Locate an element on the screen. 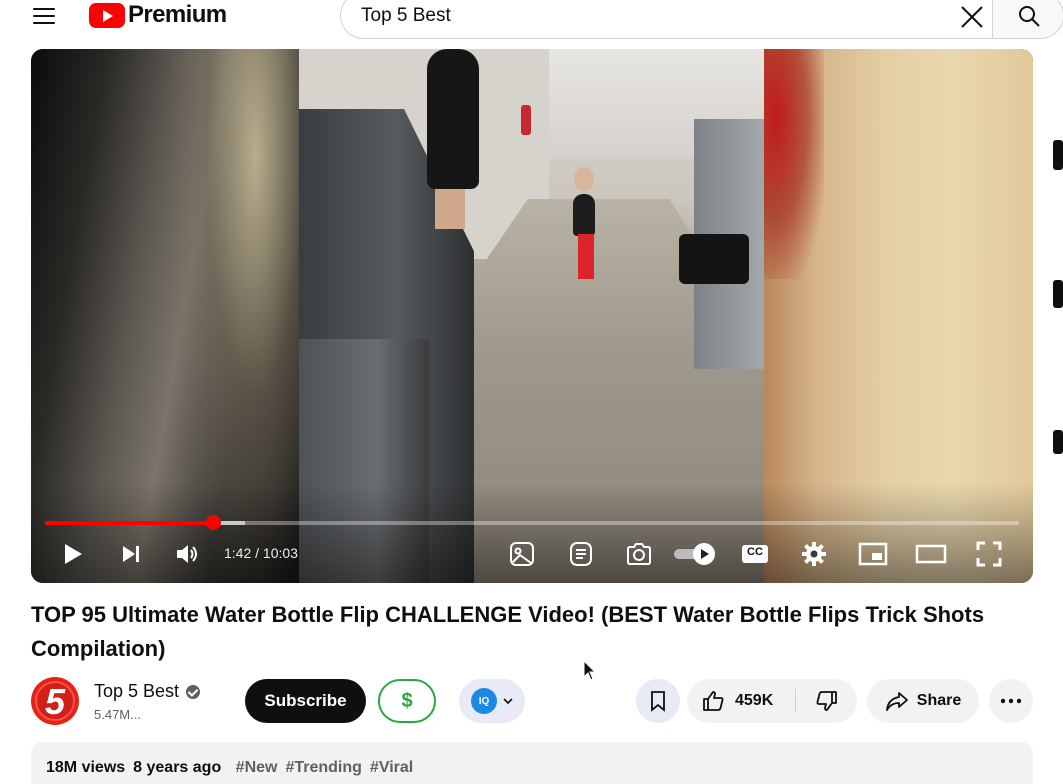 The width and height of the screenshot is (1063, 784). view-count: 18M views is located at coordinates (86, 767).